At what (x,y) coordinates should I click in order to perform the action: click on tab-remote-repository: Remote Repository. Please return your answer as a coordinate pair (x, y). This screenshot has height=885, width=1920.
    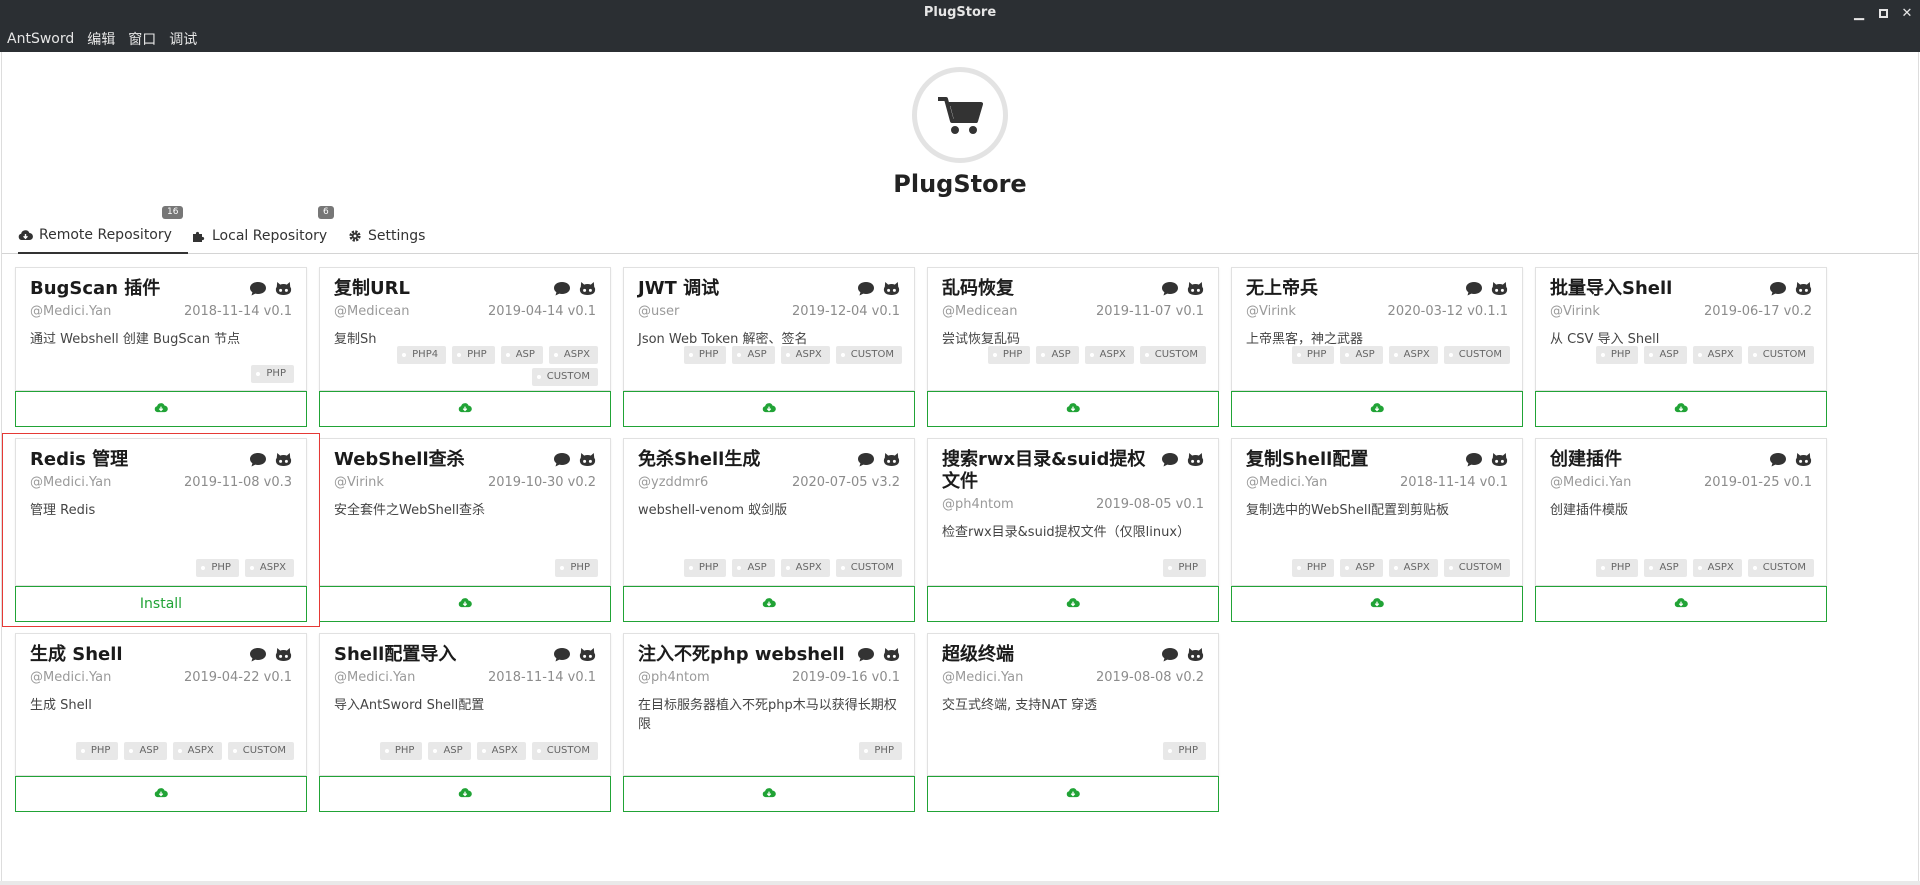
    Looking at the image, I should click on (103, 236).